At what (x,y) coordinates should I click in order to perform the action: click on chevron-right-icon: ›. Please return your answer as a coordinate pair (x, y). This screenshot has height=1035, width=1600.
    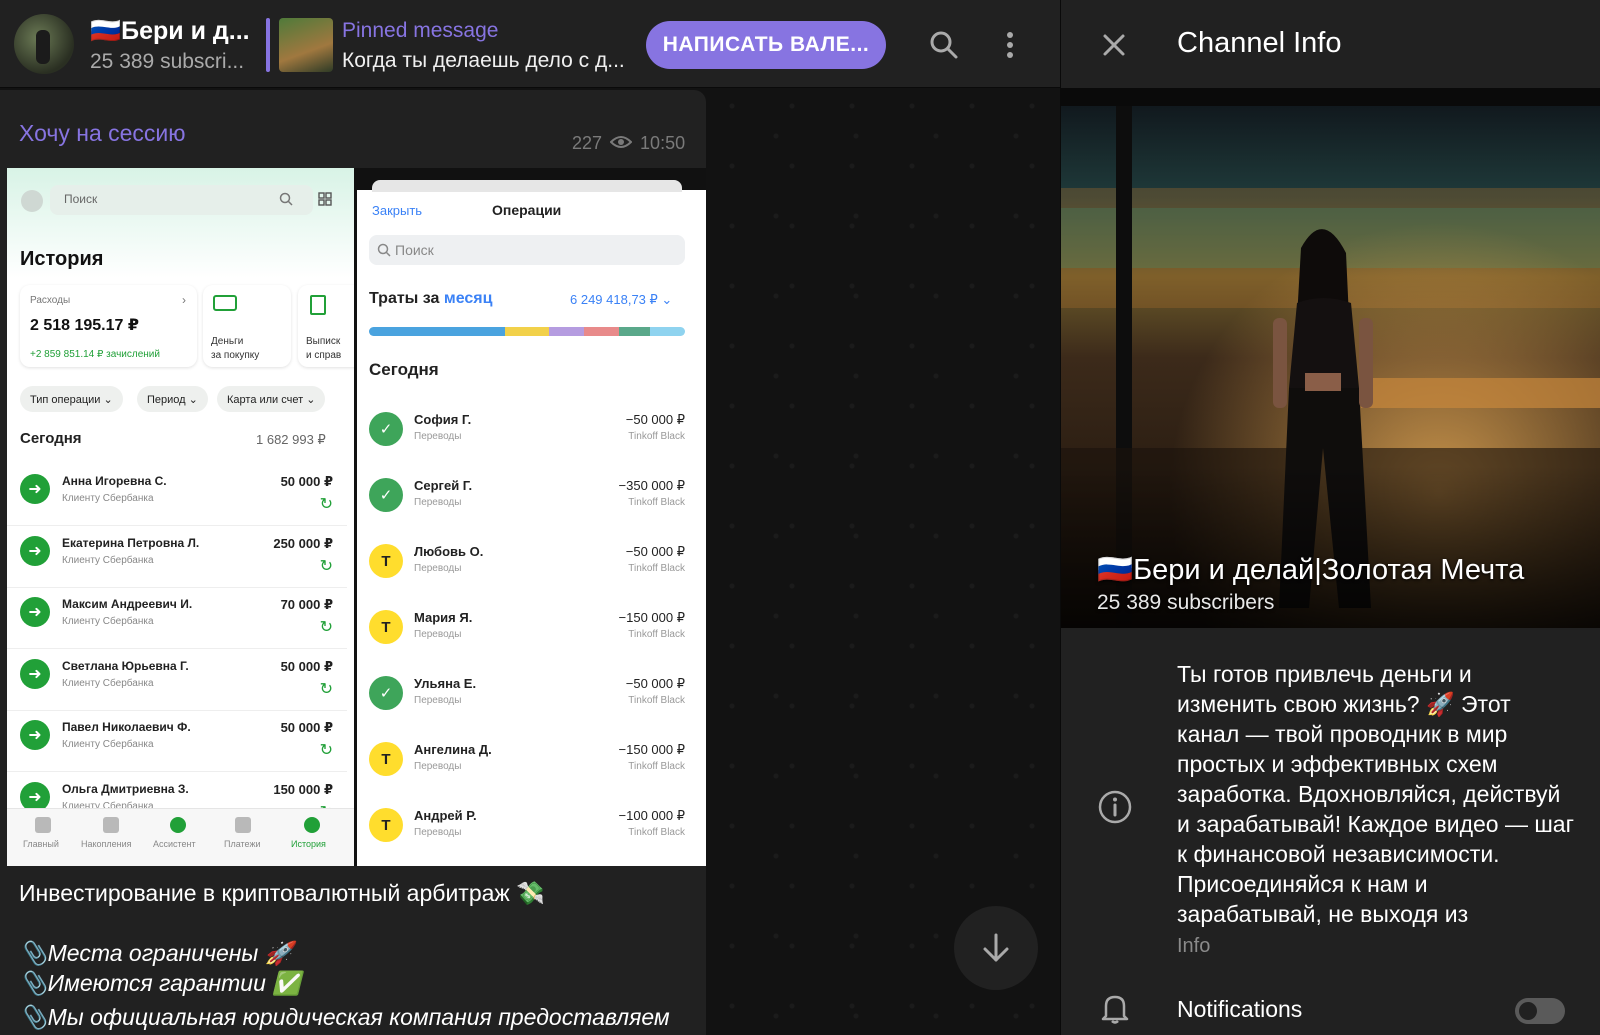
    Looking at the image, I should click on (184, 300).